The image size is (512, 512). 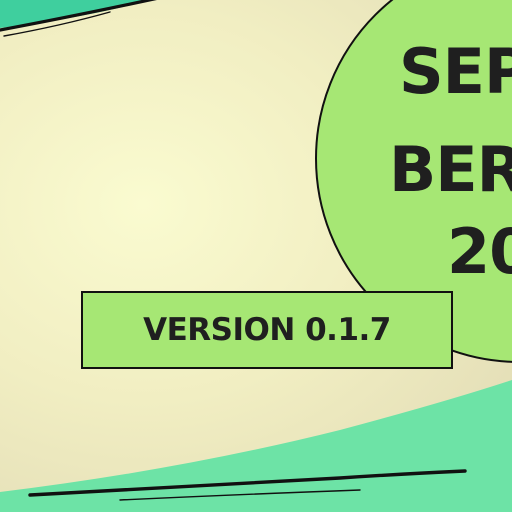 What do you see at coordinates (450, 169) in the screenshot?
I see `date-badge-month-part-2: BER` at bounding box center [450, 169].